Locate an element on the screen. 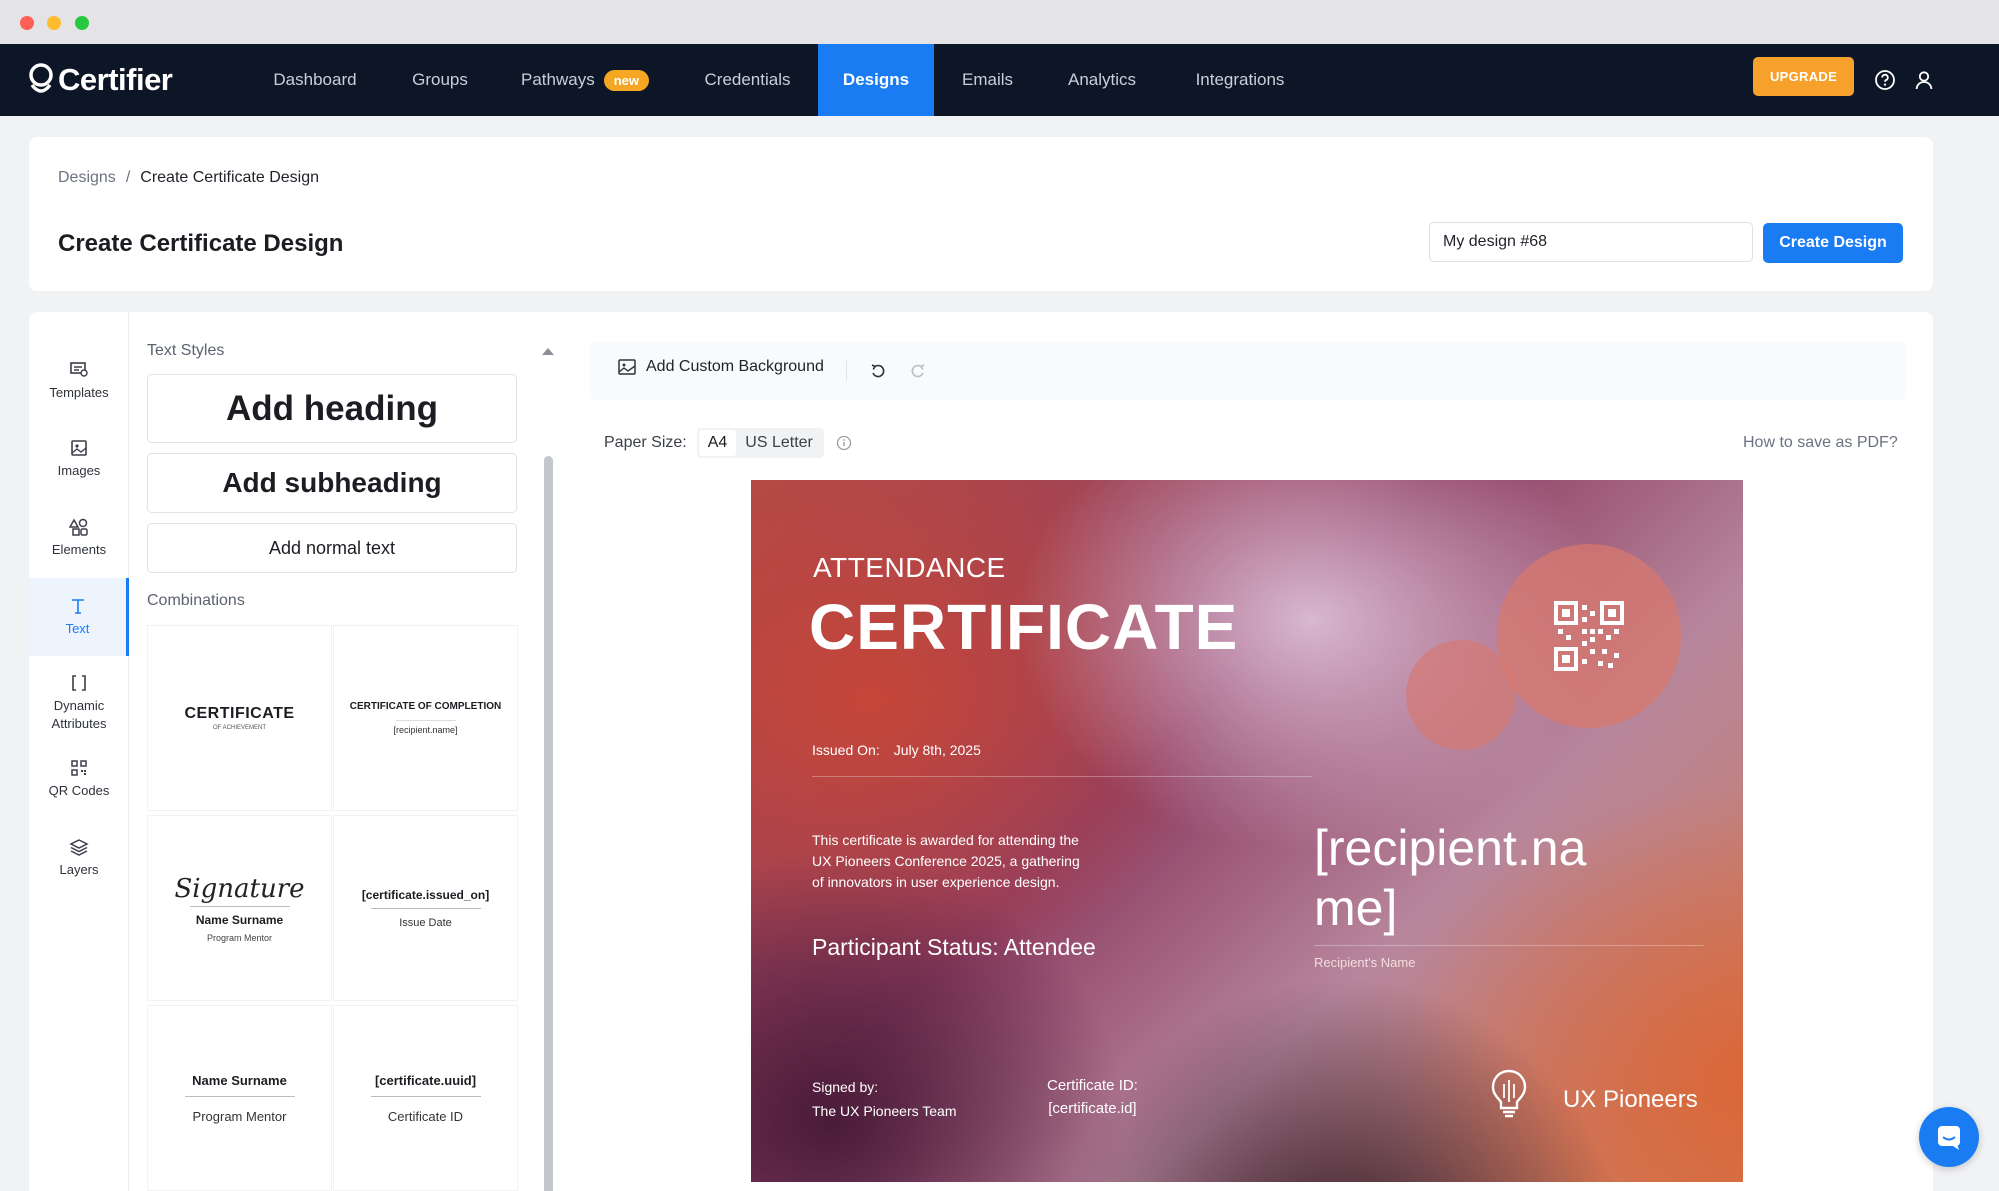 This screenshot has width=1999, height=1191. add-custom-background-button: Add Custom Background is located at coordinates (721, 367).